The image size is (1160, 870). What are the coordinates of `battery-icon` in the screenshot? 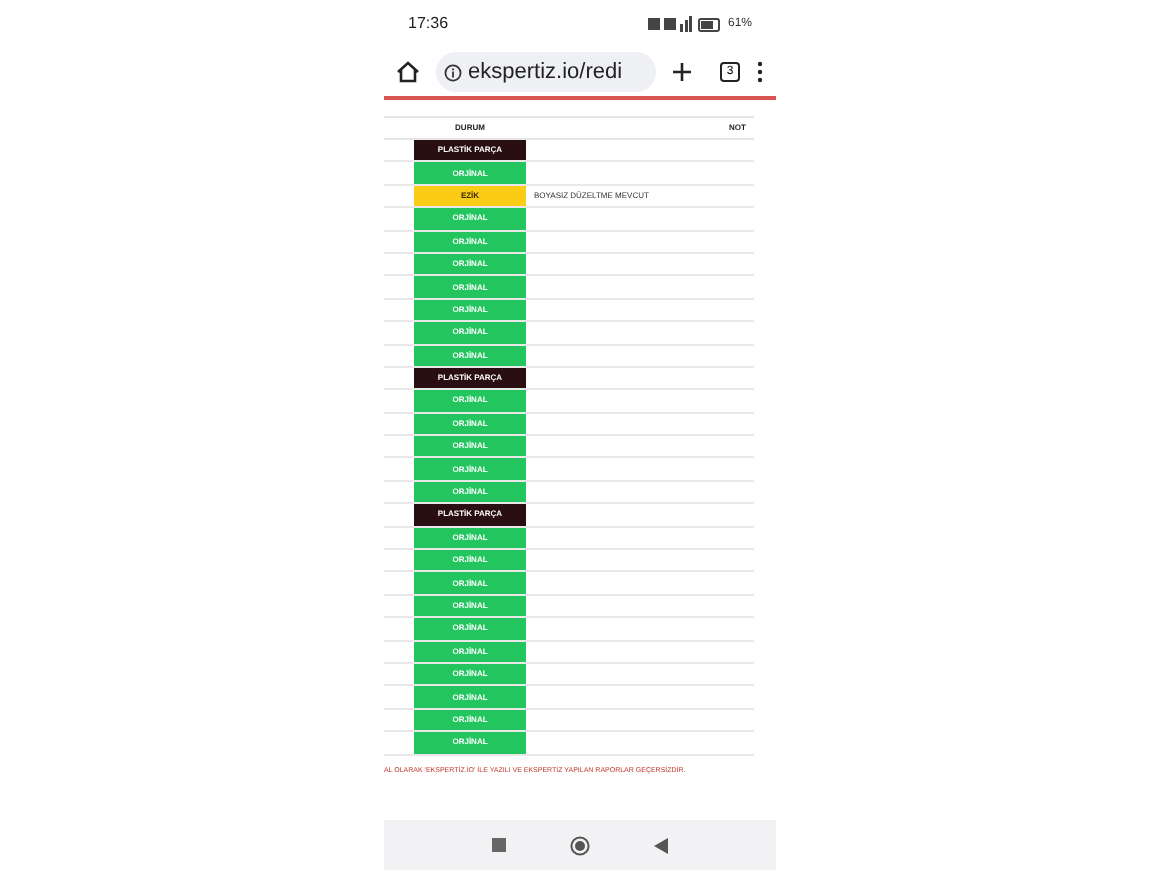 It's located at (709, 24).